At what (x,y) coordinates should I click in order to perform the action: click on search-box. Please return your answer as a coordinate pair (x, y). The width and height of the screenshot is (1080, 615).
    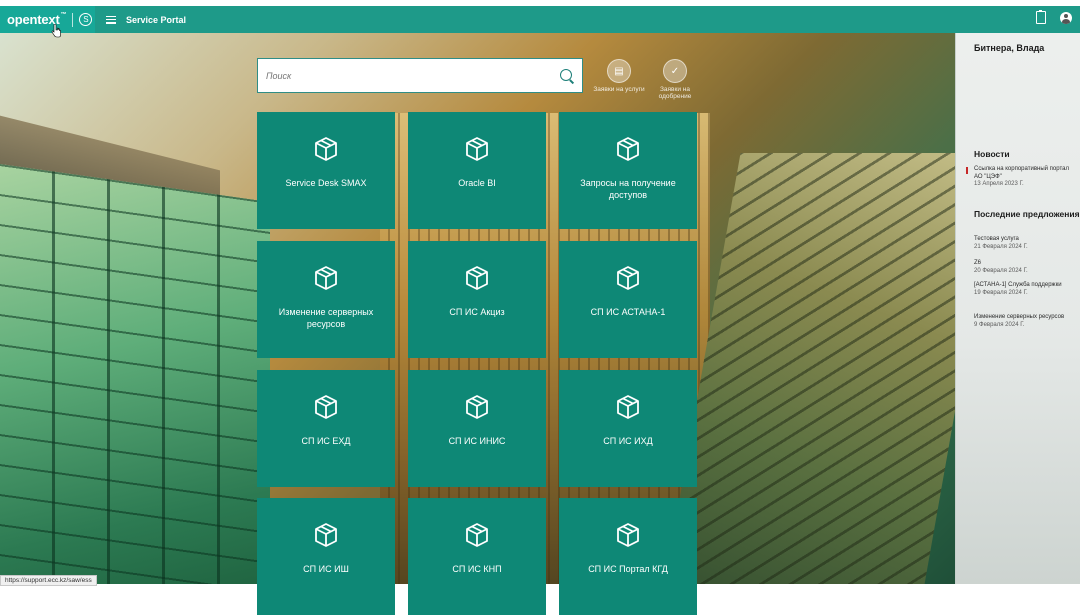
    Looking at the image, I should click on (420, 75).